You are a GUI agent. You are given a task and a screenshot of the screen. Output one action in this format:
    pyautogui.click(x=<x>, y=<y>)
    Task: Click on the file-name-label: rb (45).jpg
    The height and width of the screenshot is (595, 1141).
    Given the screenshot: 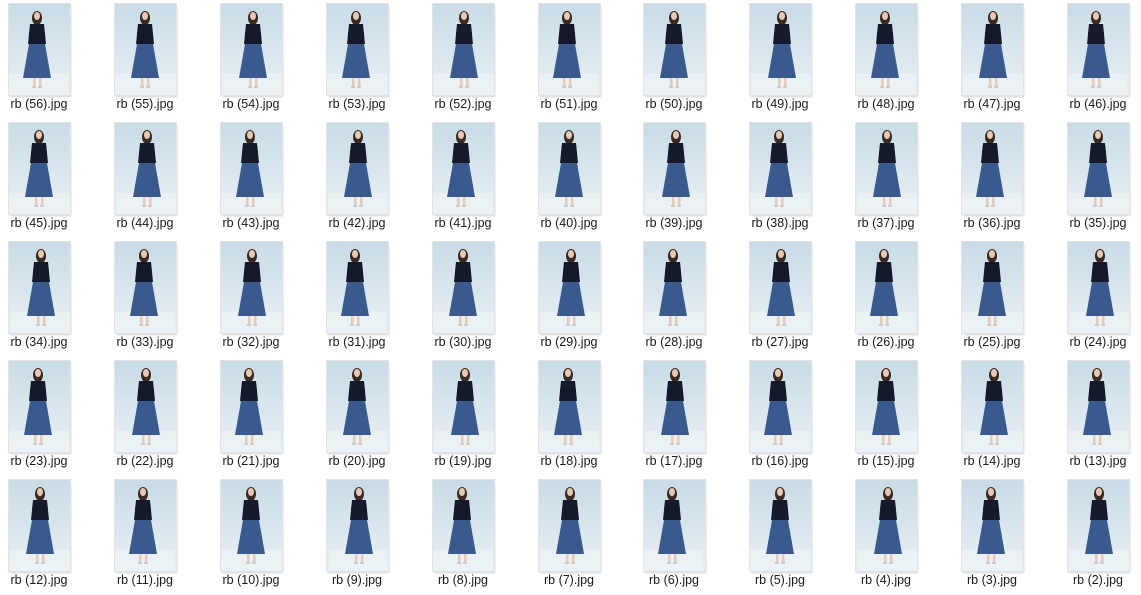 What is the action you would take?
    pyautogui.click(x=39, y=223)
    